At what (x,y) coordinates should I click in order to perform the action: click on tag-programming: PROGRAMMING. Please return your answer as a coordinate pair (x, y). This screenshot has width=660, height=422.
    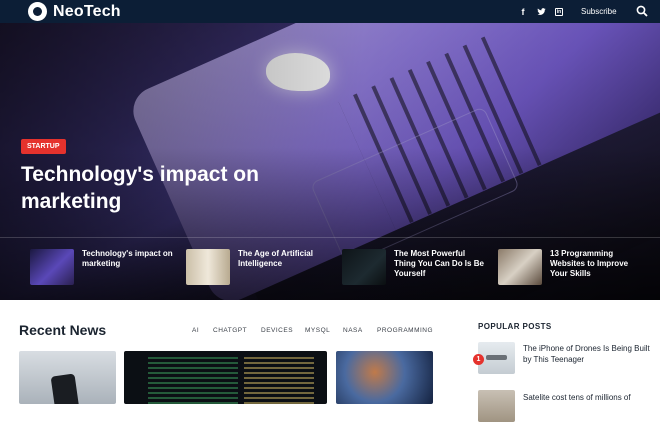
    Looking at the image, I should click on (405, 330).